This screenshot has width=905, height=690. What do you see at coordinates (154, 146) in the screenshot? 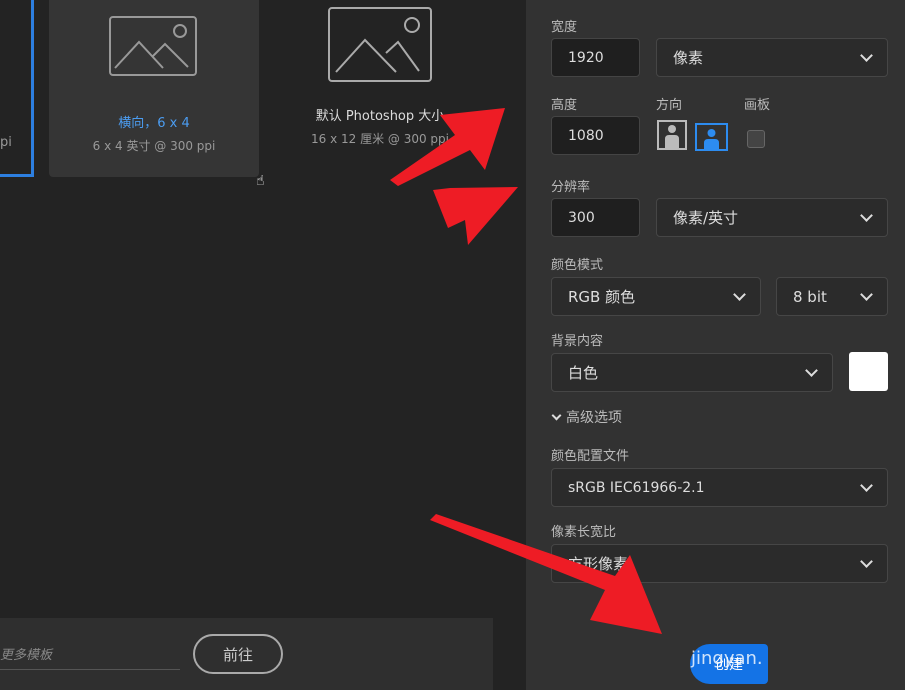
I see `preset-subtitle: 6 x 4 英寸 @ 300 ppi` at bounding box center [154, 146].